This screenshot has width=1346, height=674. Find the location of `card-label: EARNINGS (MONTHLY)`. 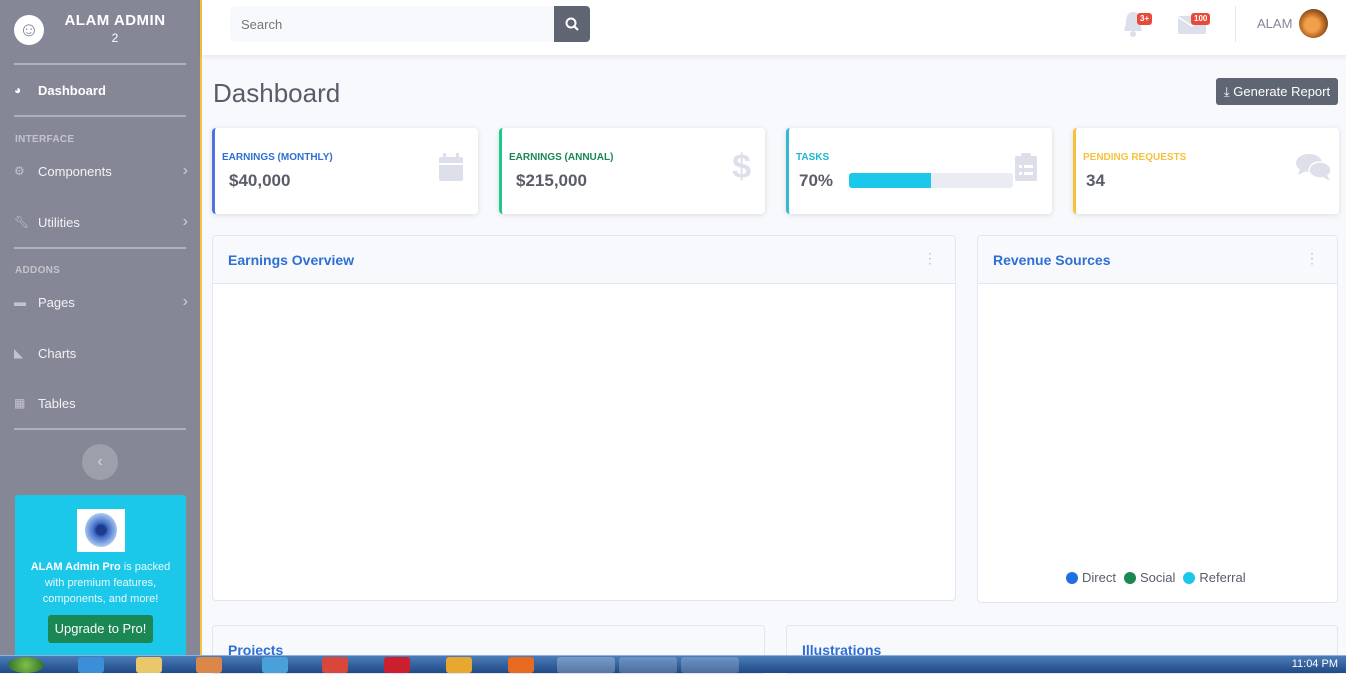

card-label: EARNINGS (MONTHLY) is located at coordinates (277, 157).